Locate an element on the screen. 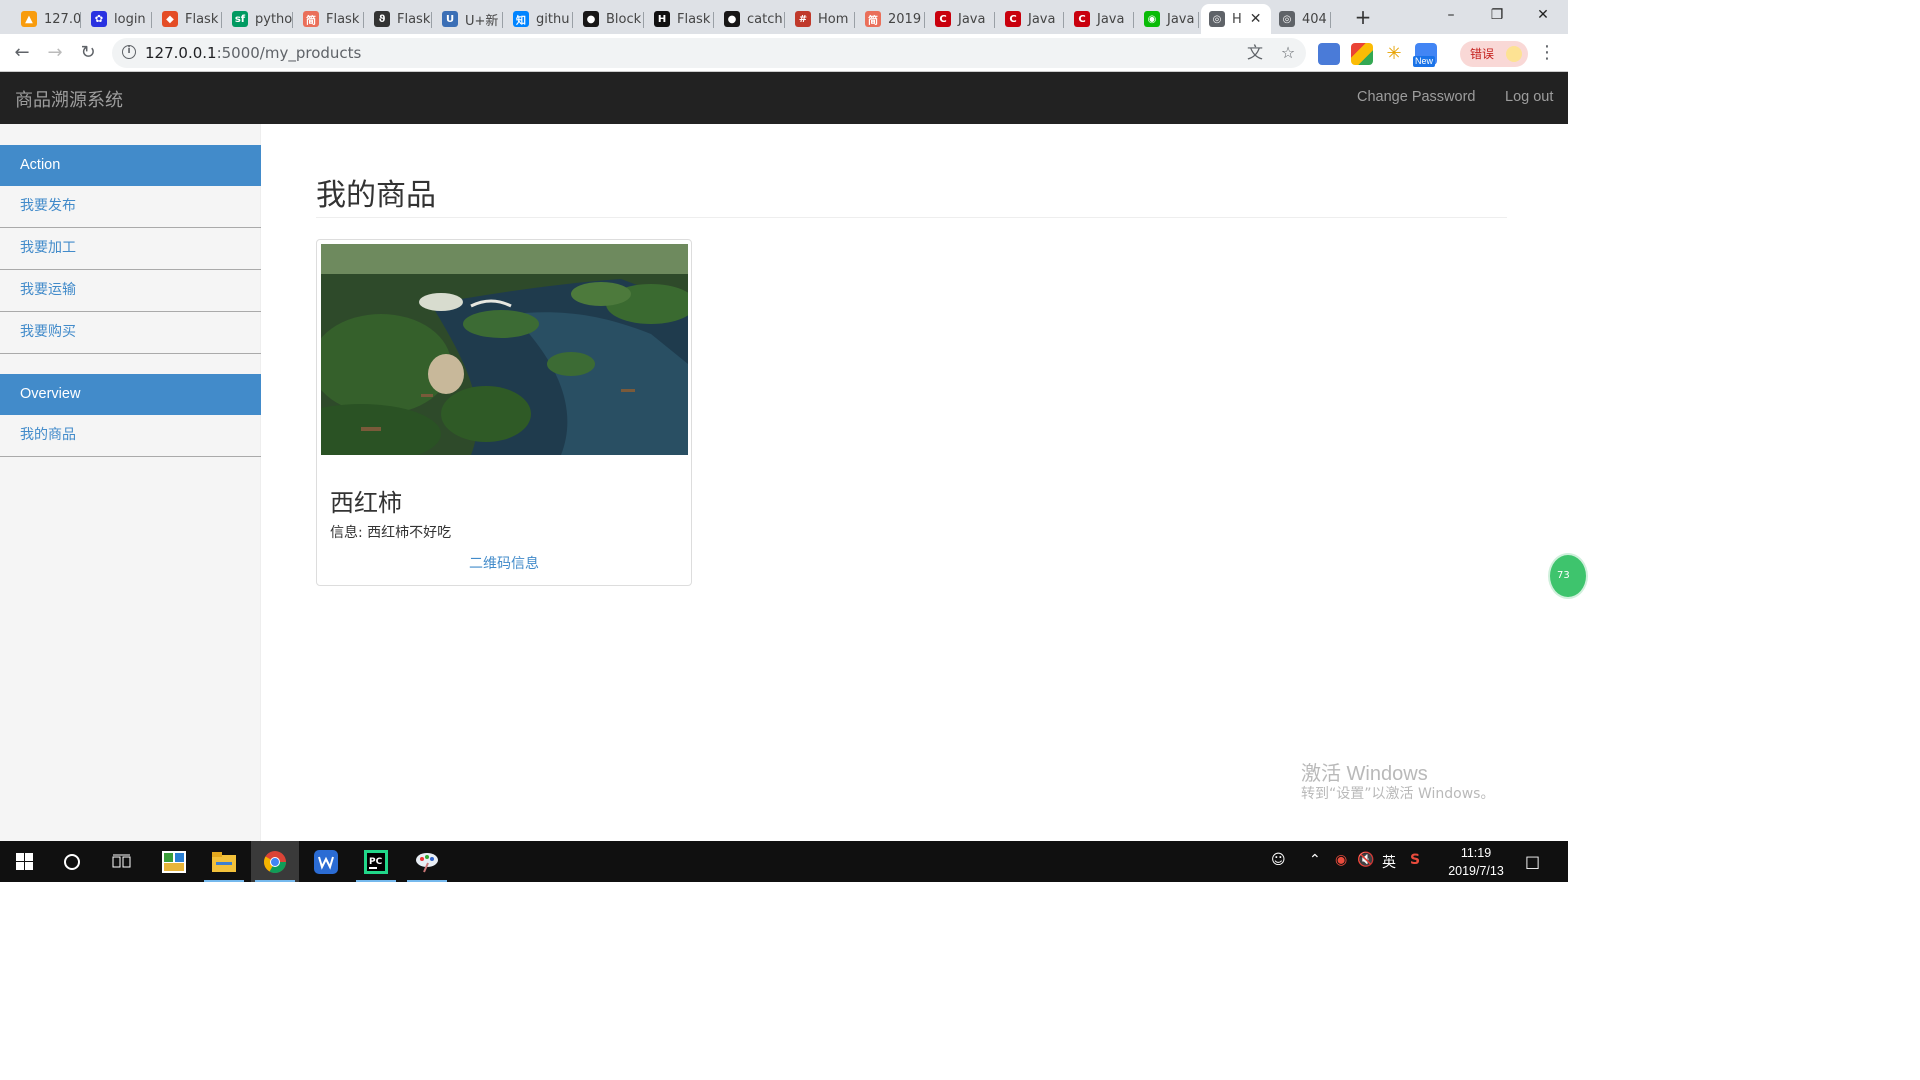 The height and width of the screenshot is (1080, 1920). tray-chevron-up-icon: ⌃ is located at coordinates (1315, 860).